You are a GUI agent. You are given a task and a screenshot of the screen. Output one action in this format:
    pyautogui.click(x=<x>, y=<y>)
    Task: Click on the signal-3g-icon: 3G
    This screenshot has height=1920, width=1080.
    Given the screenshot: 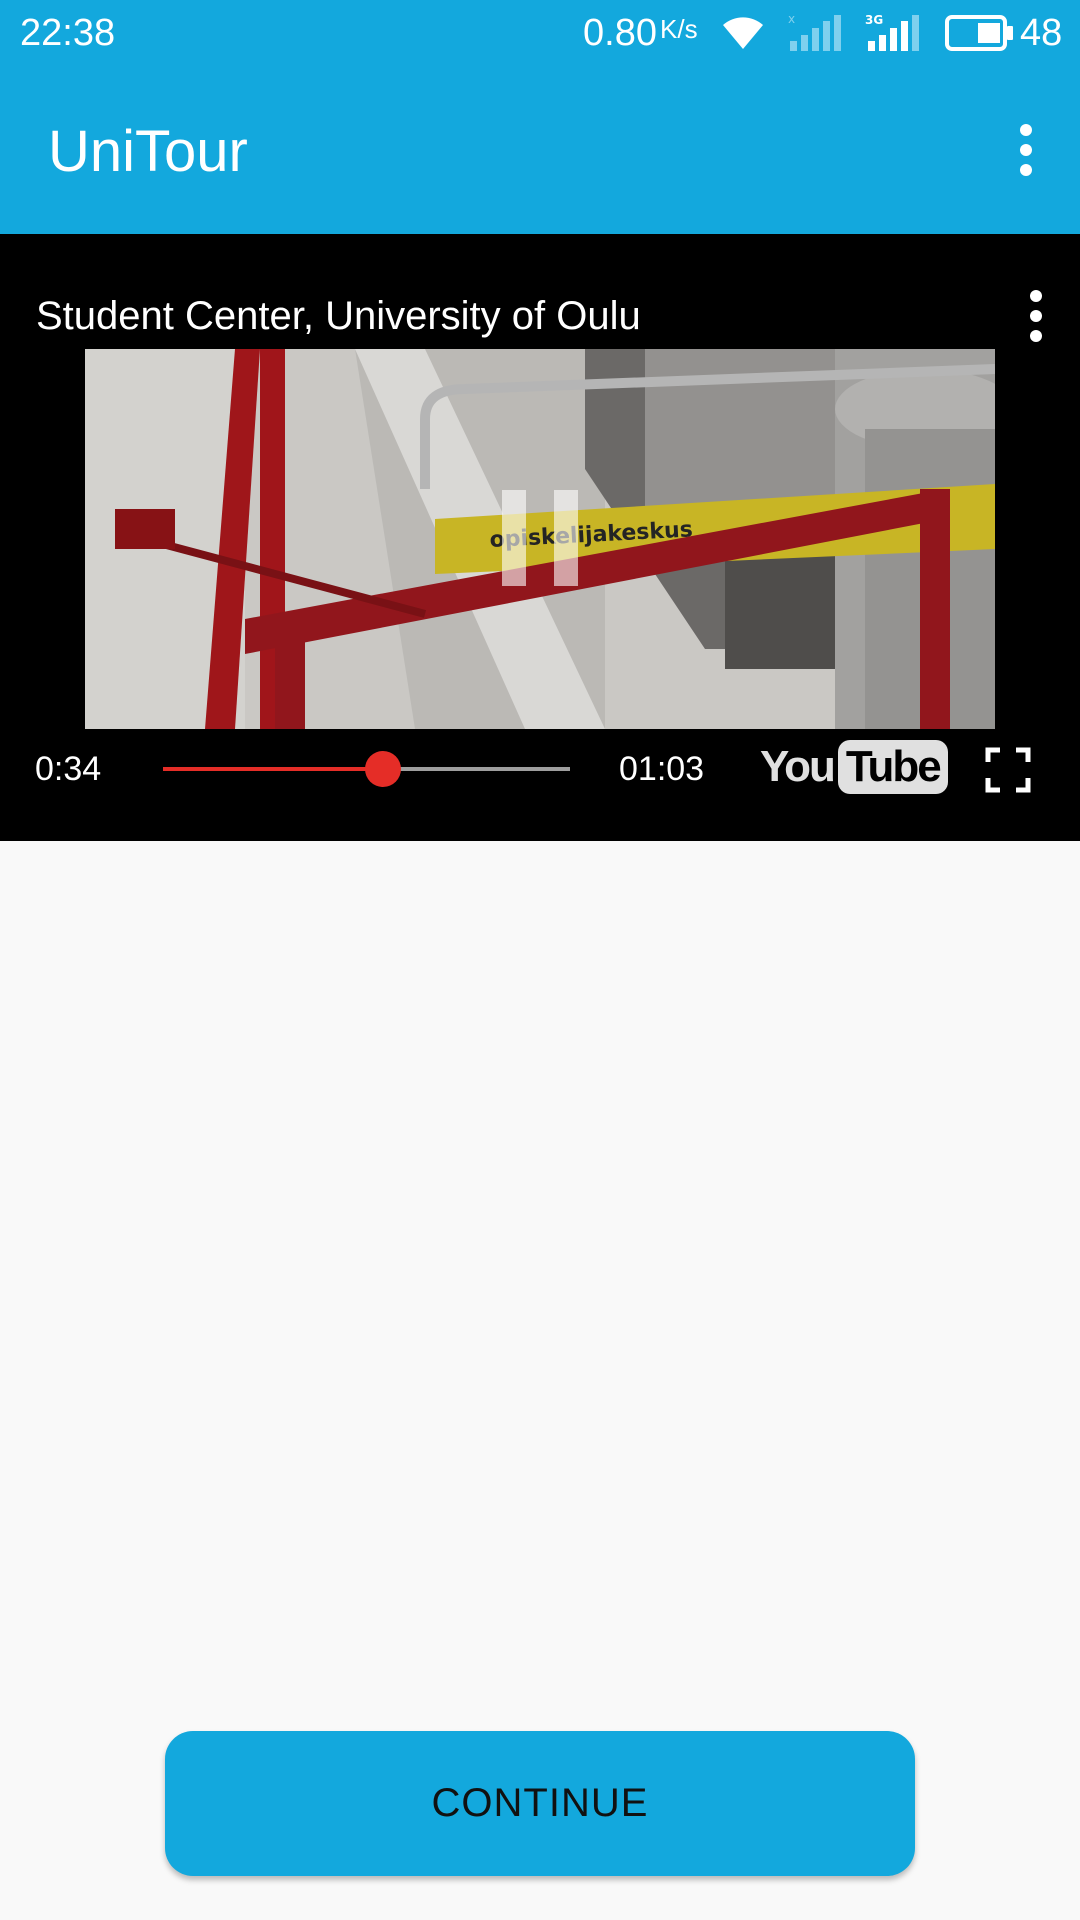 What is the action you would take?
    pyautogui.click(x=893, y=35)
    